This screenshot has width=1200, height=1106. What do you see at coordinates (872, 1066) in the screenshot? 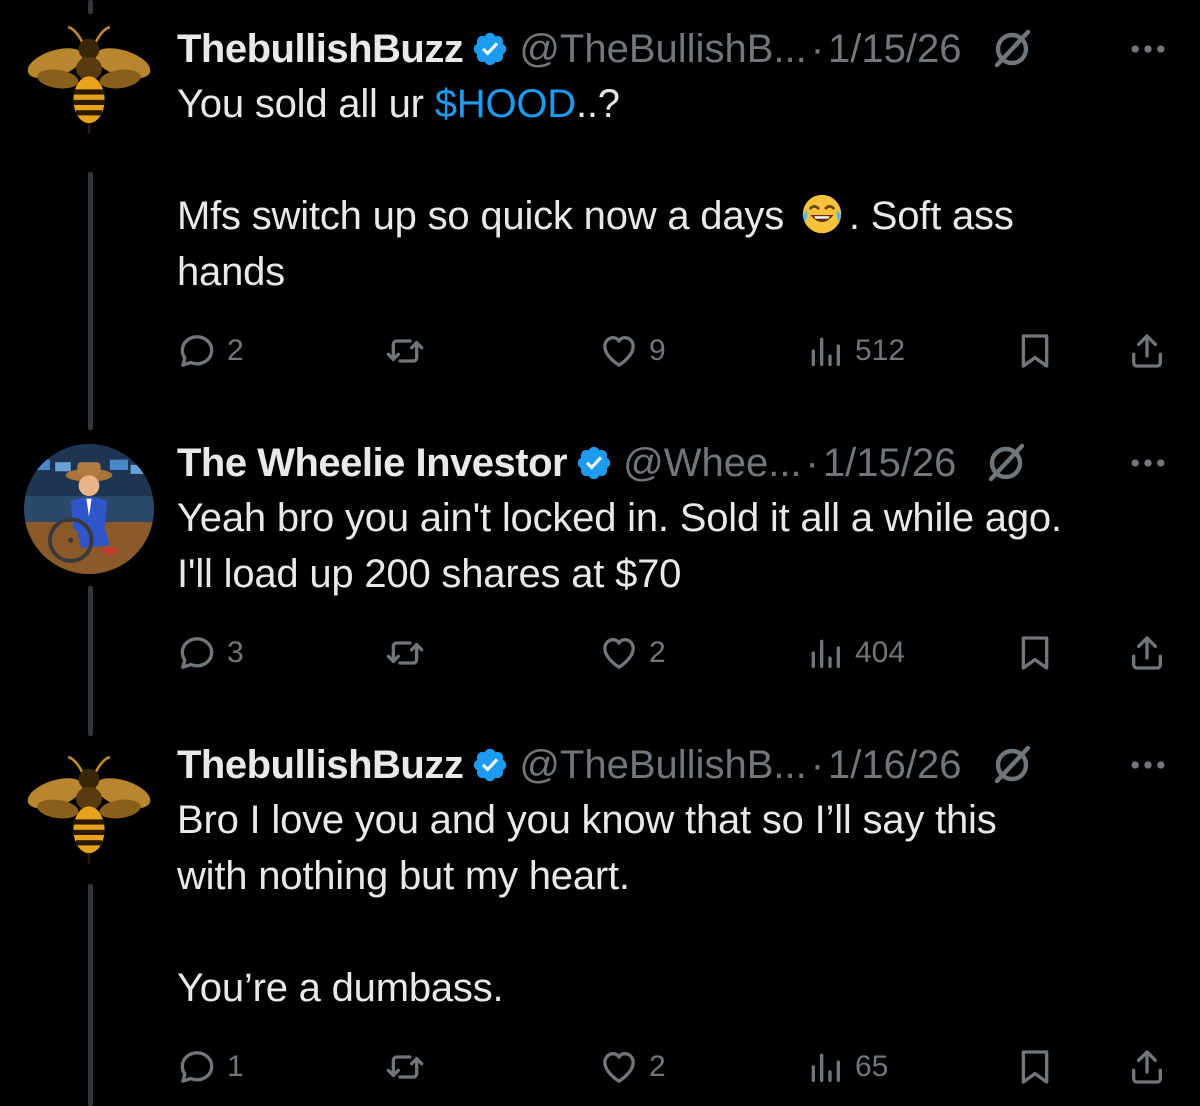
I see `views-count: 65` at bounding box center [872, 1066].